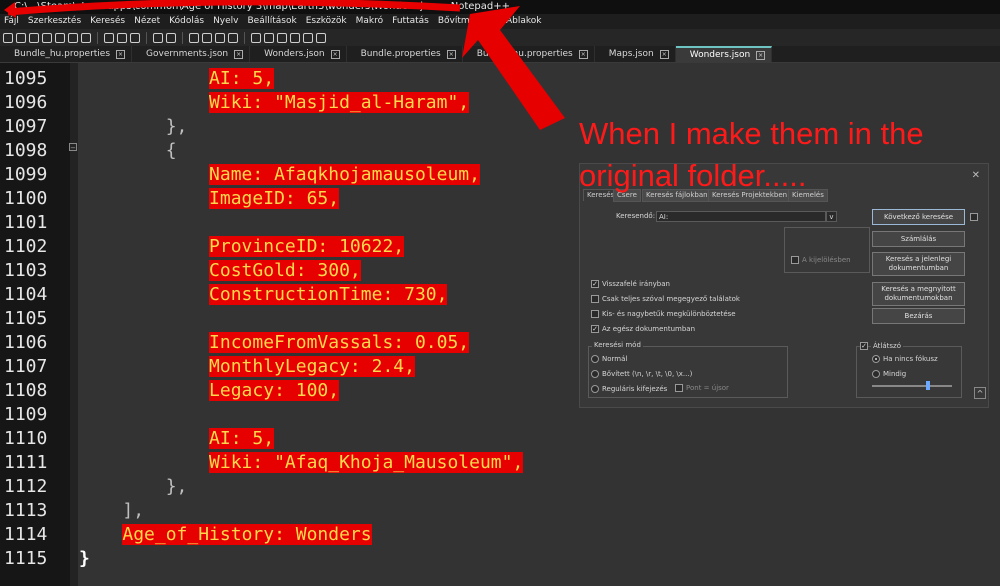 The image size is (1000, 586). What do you see at coordinates (635, 54) in the screenshot?
I see `file-tab: Maps.json ×` at bounding box center [635, 54].